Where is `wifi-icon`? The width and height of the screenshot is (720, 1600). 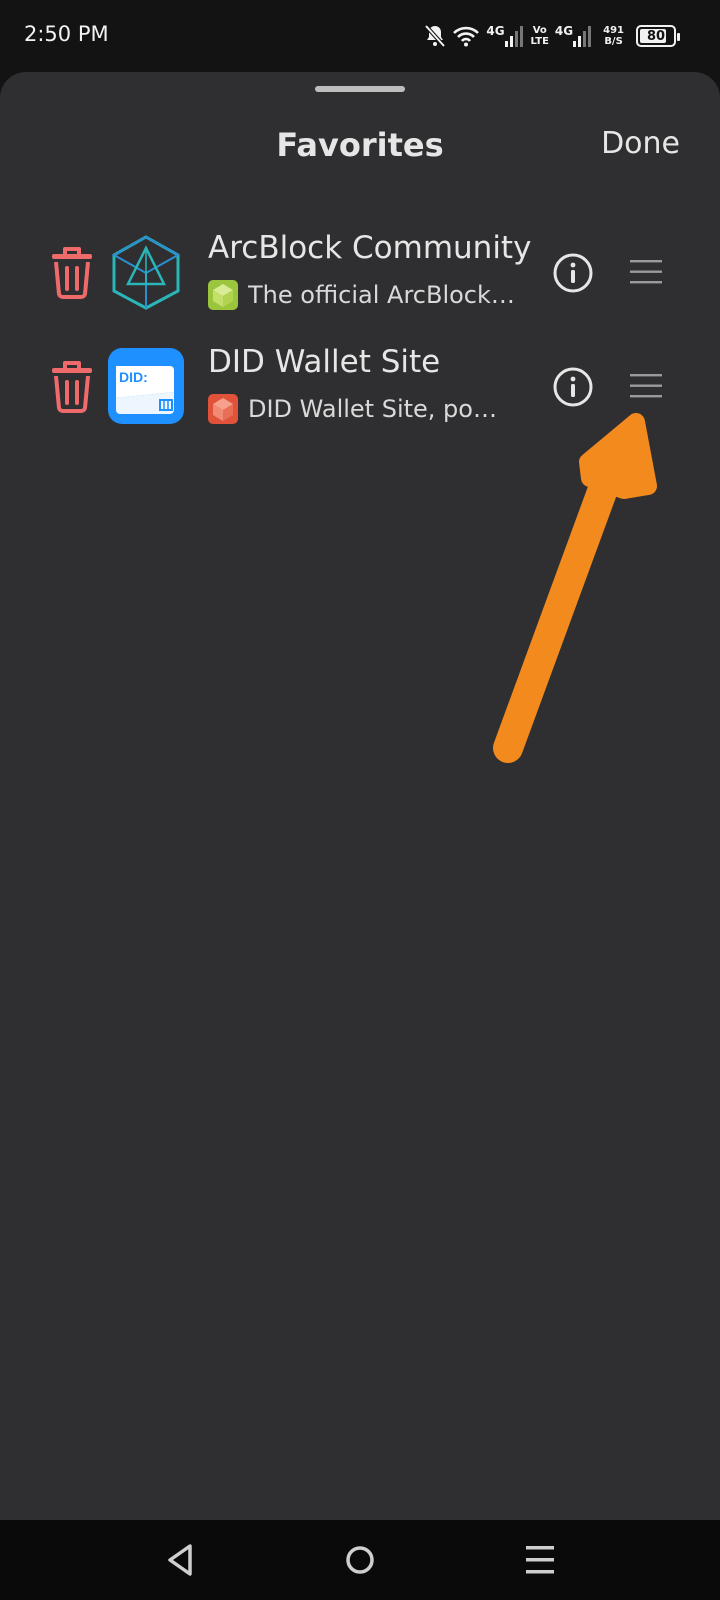 wifi-icon is located at coordinates (466, 36).